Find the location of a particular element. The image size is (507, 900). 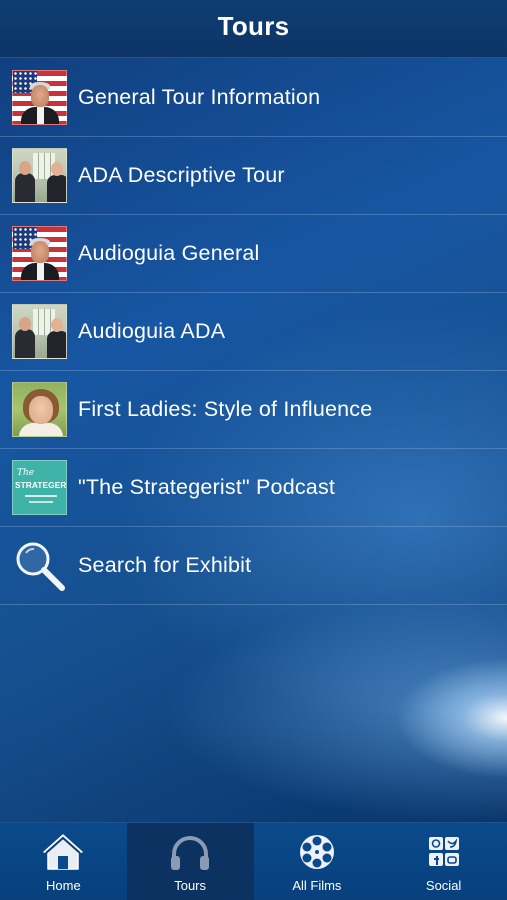

tab-home: Home is located at coordinates (63, 861).